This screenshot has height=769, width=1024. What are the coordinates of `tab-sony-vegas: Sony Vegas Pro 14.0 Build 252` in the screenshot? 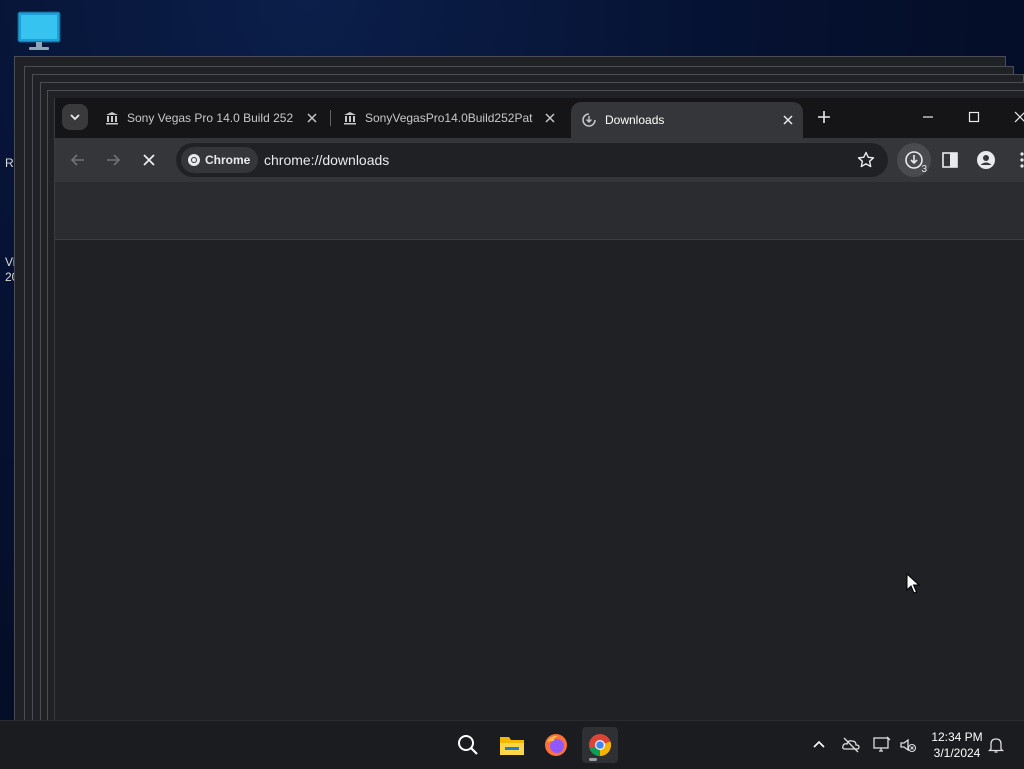 It's located at (213, 118).